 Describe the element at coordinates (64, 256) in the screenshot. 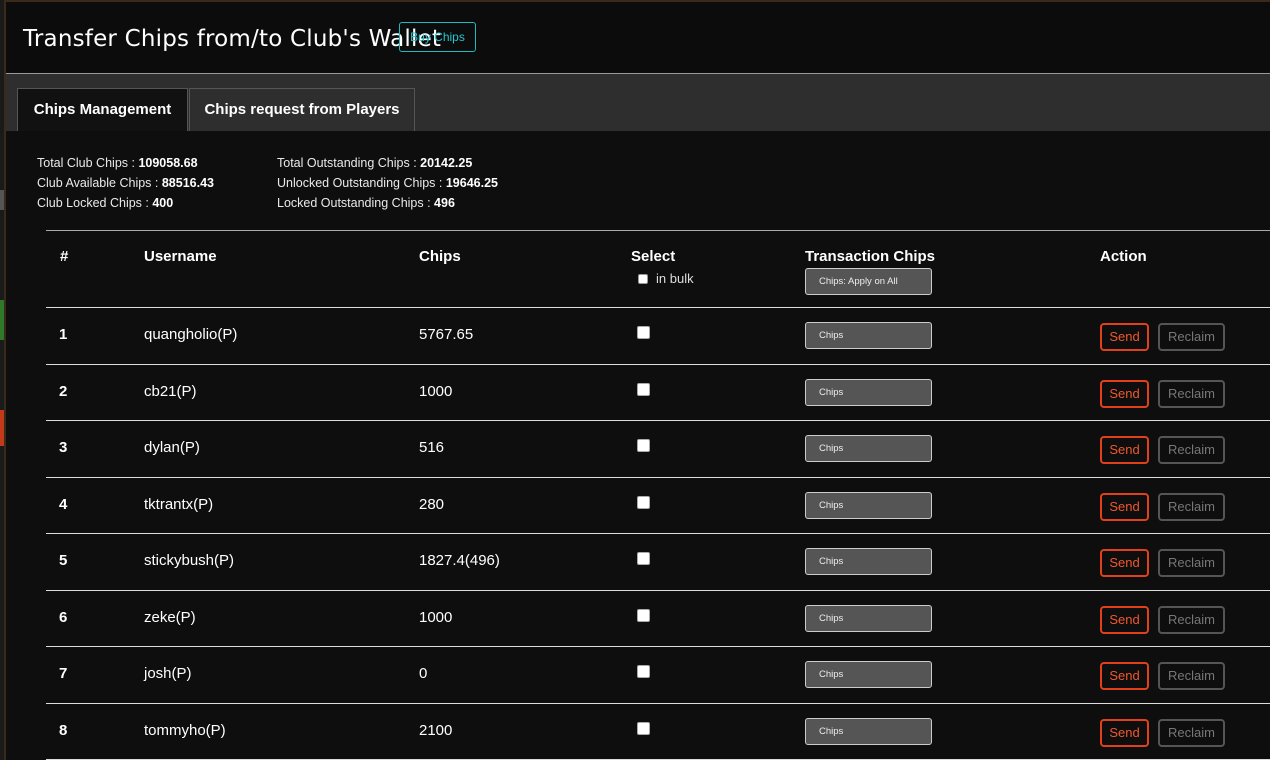

I see `header-num: #` at that location.